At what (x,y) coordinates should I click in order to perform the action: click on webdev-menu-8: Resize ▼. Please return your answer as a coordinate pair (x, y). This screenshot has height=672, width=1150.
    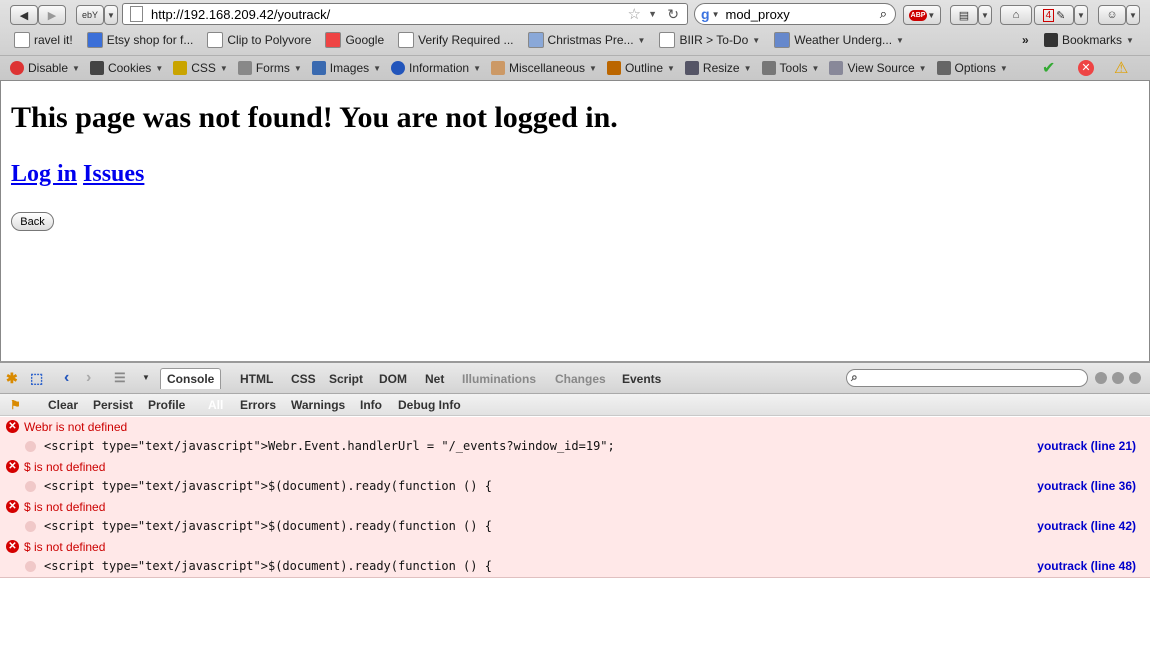
    Looking at the image, I should click on (718, 68).